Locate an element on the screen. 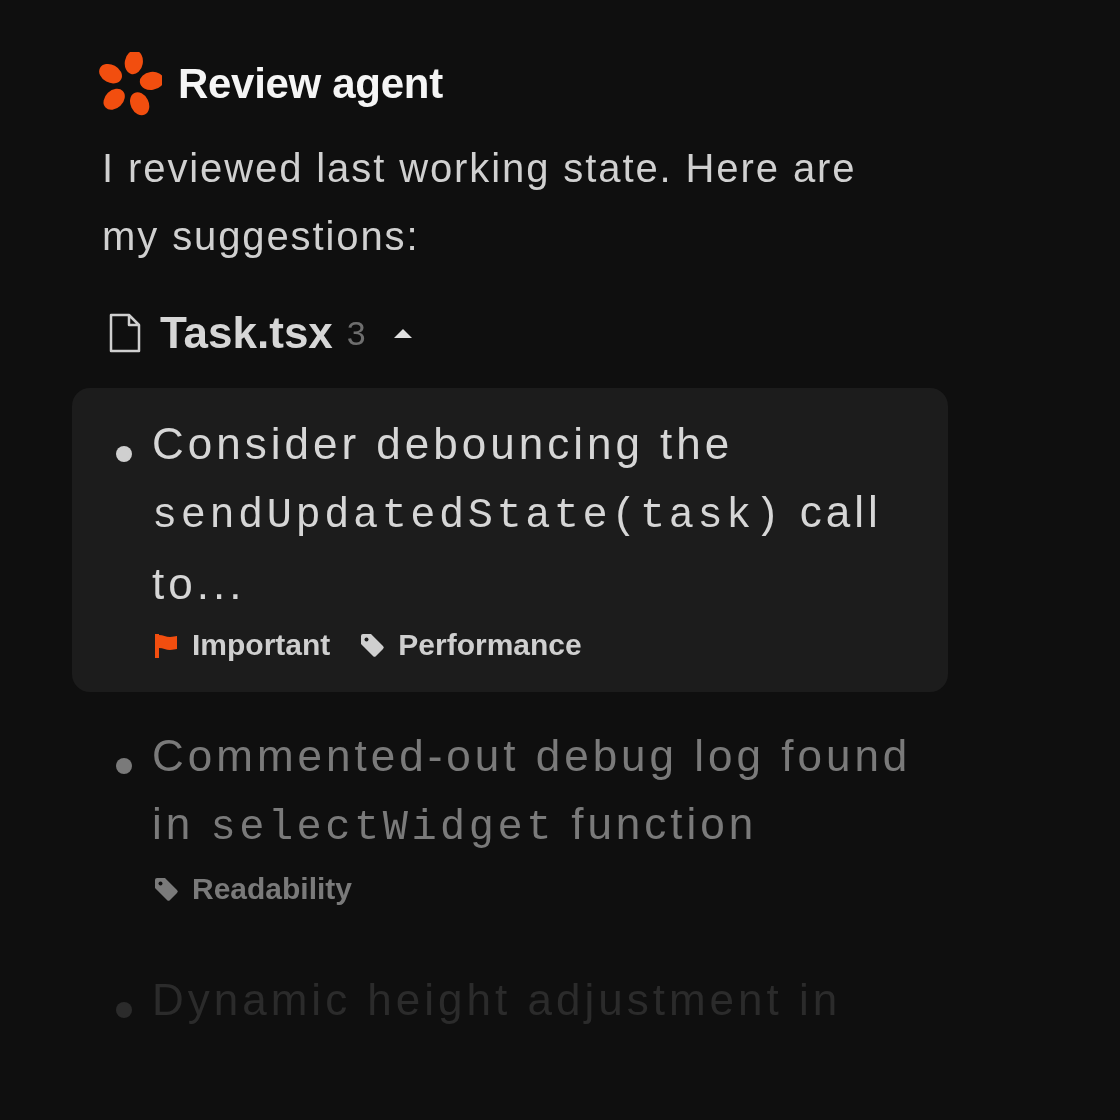 The width and height of the screenshot is (1120, 1120). tag-label: Readability is located at coordinates (272, 889).